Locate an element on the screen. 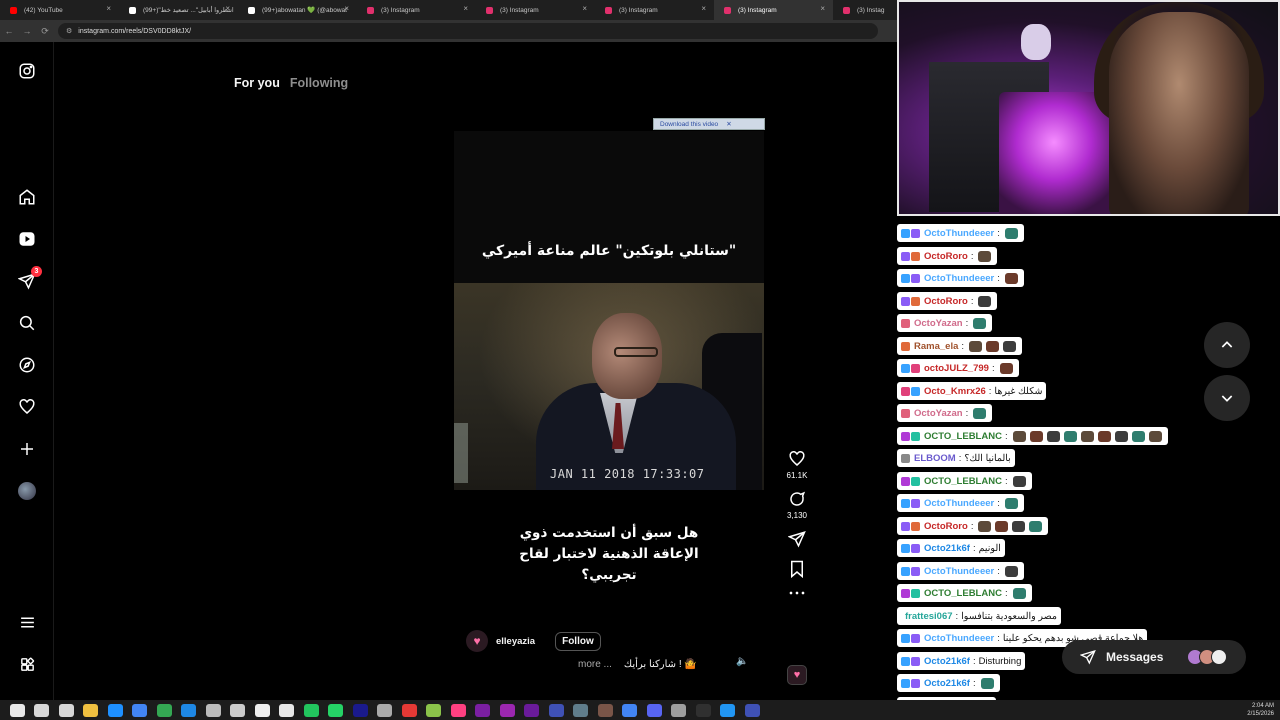 The width and height of the screenshot is (1280, 720). more-apps-icon is located at coordinates (27, 664).